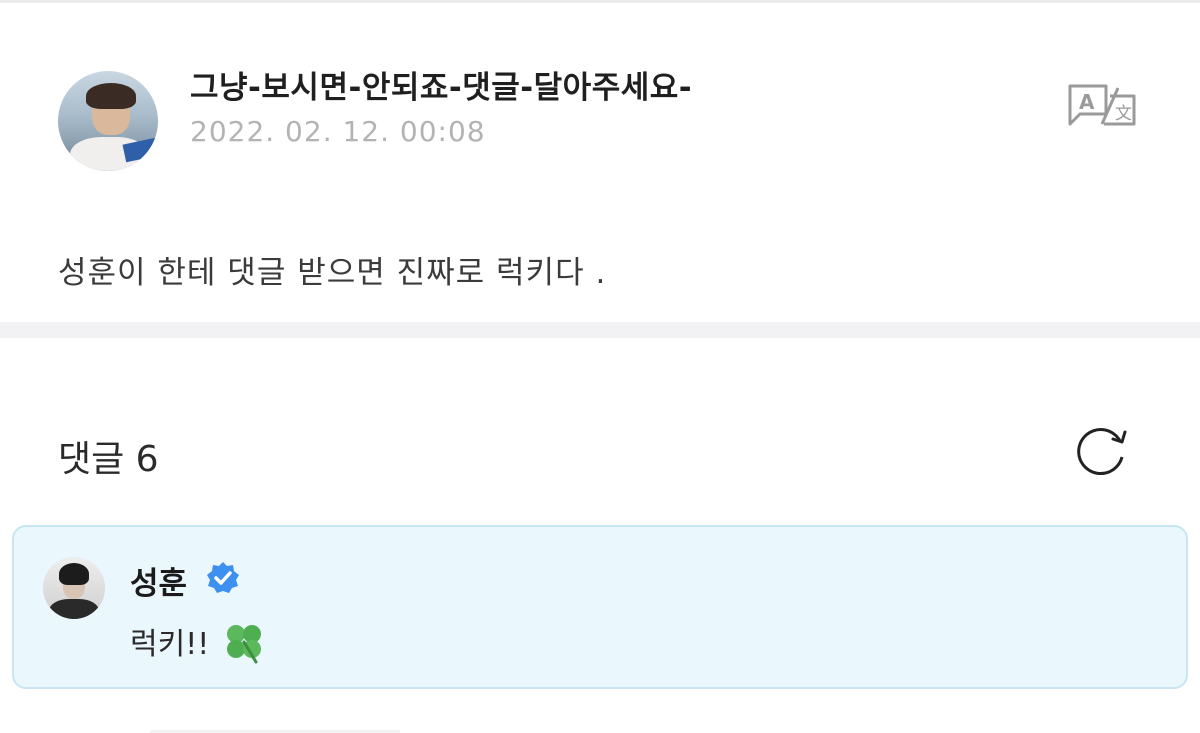 The height and width of the screenshot is (733, 1200). I want to click on refresh-comments-button, so click(1102, 450).